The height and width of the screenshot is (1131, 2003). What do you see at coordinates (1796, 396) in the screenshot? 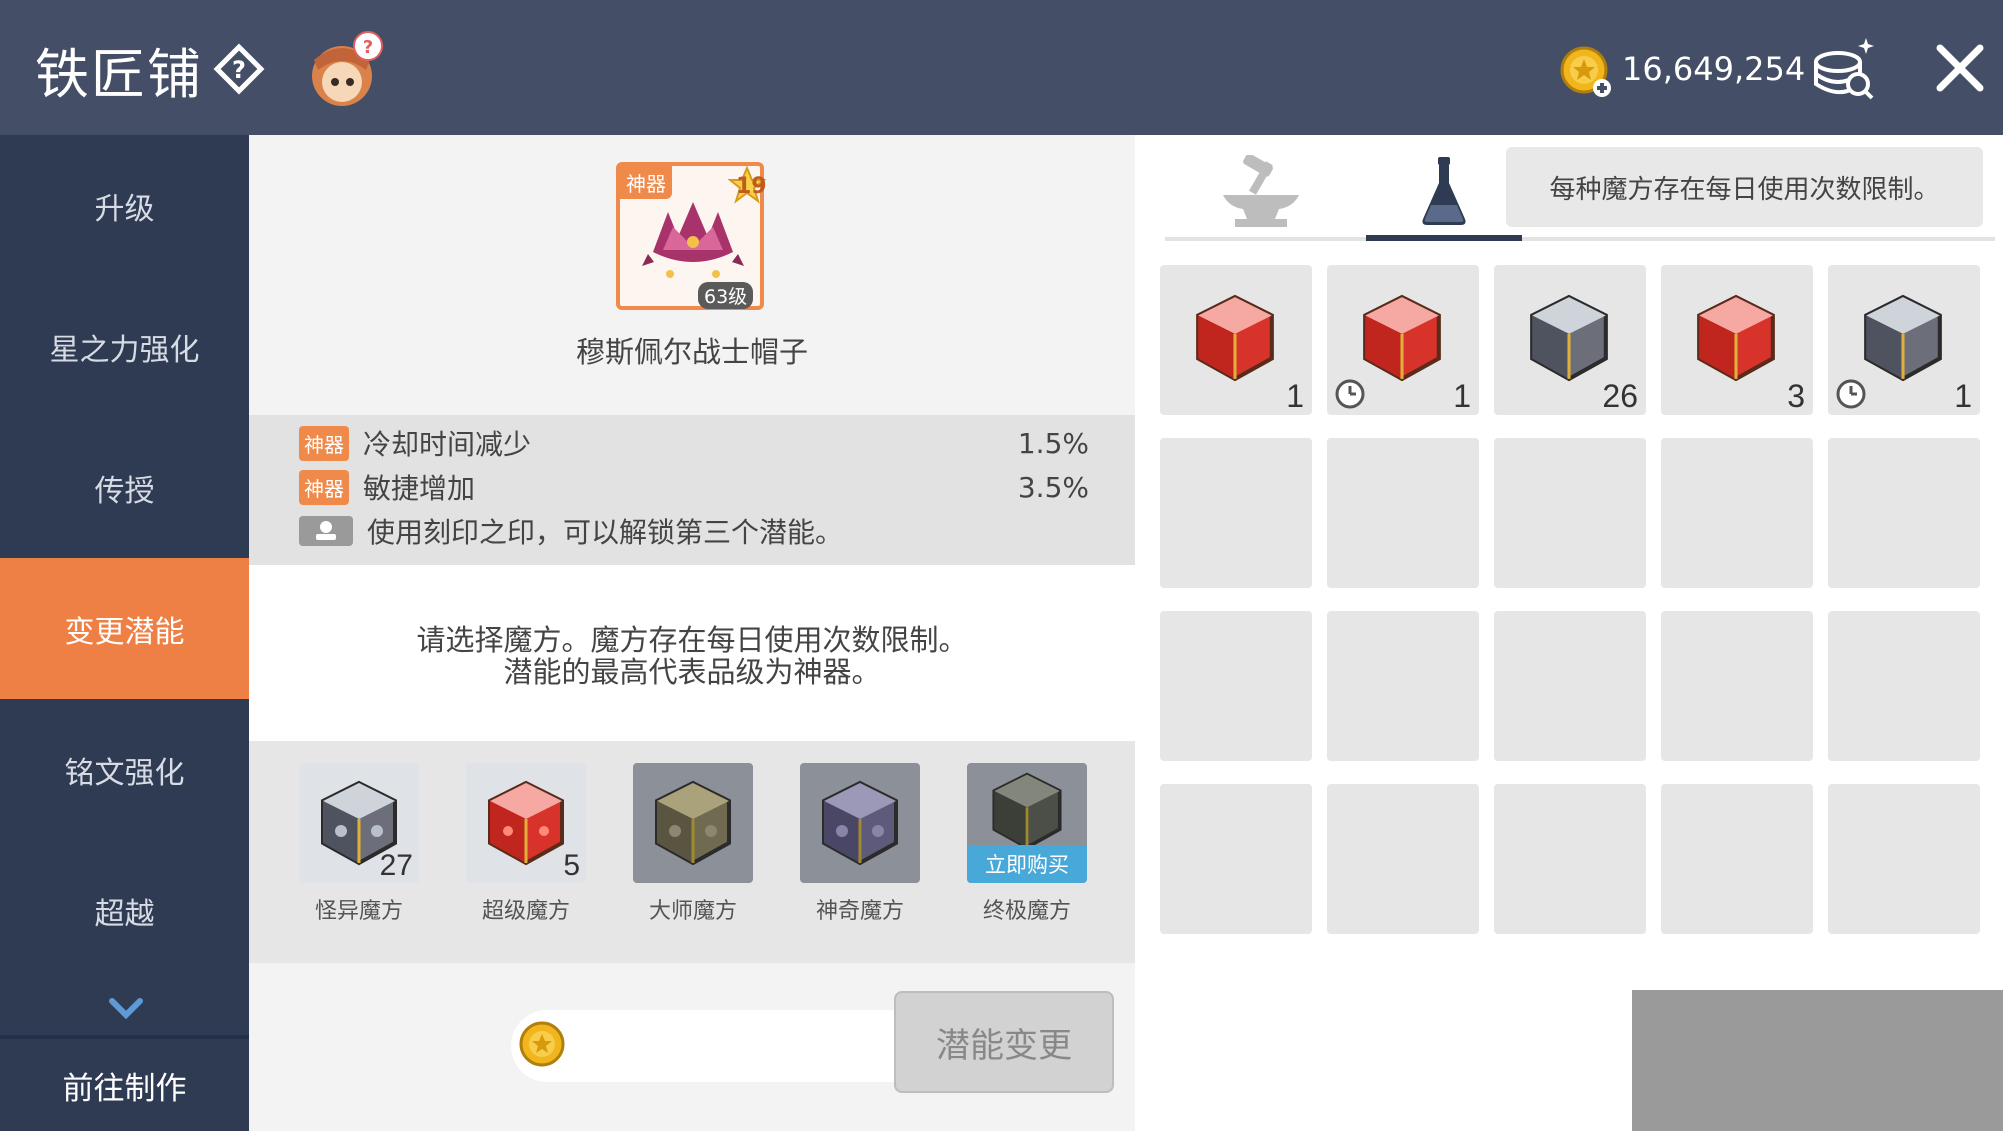
I see `slot-count: 3` at bounding box center [1796, 396].